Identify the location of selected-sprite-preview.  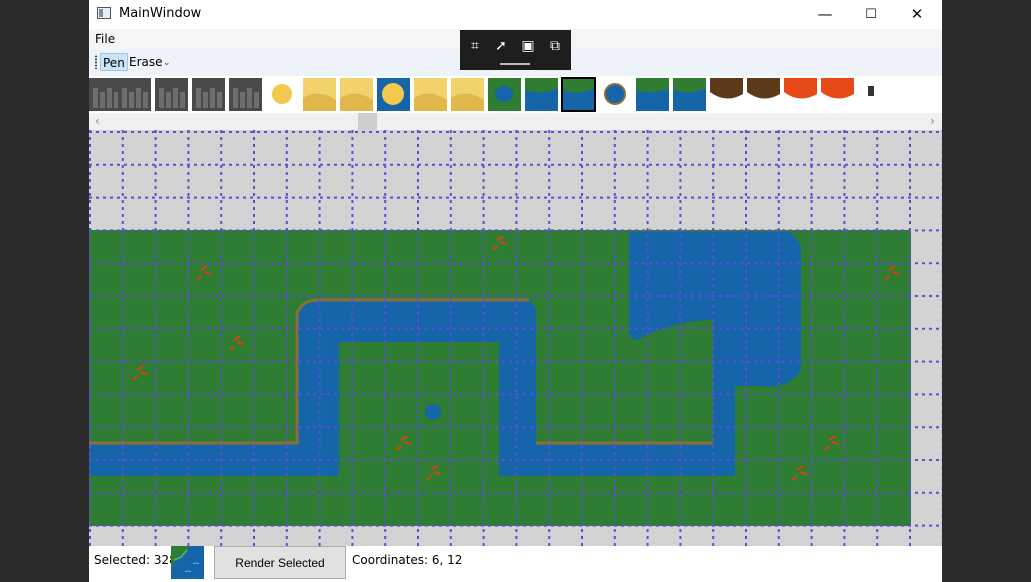
(187, 562).